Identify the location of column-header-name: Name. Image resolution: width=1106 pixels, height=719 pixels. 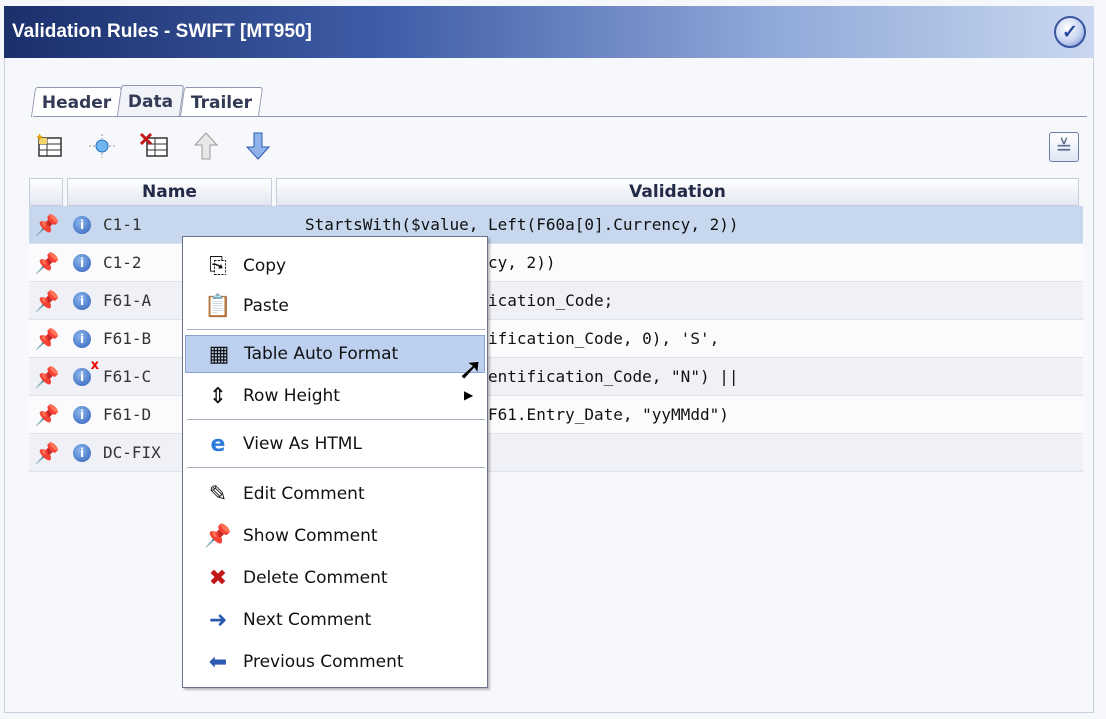
(169, 192).